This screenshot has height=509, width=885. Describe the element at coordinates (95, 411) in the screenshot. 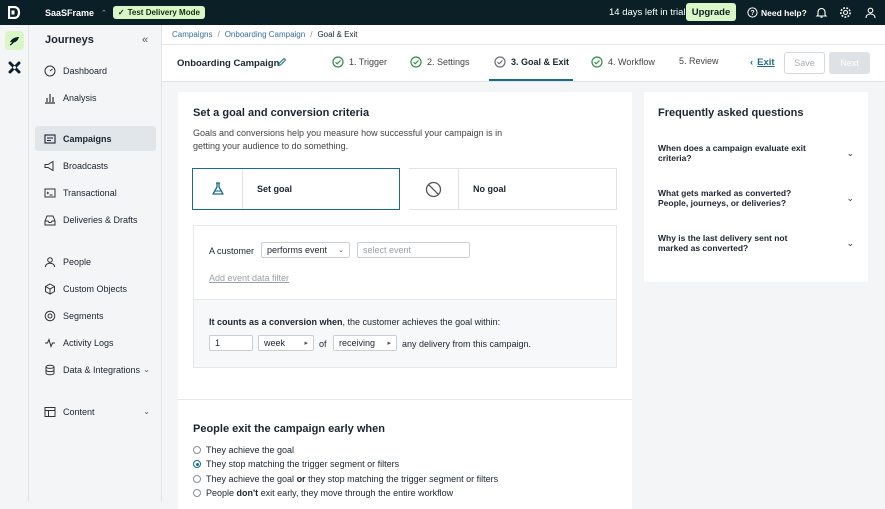

I see `sidebar-item-content: Content ⌄` at that location.